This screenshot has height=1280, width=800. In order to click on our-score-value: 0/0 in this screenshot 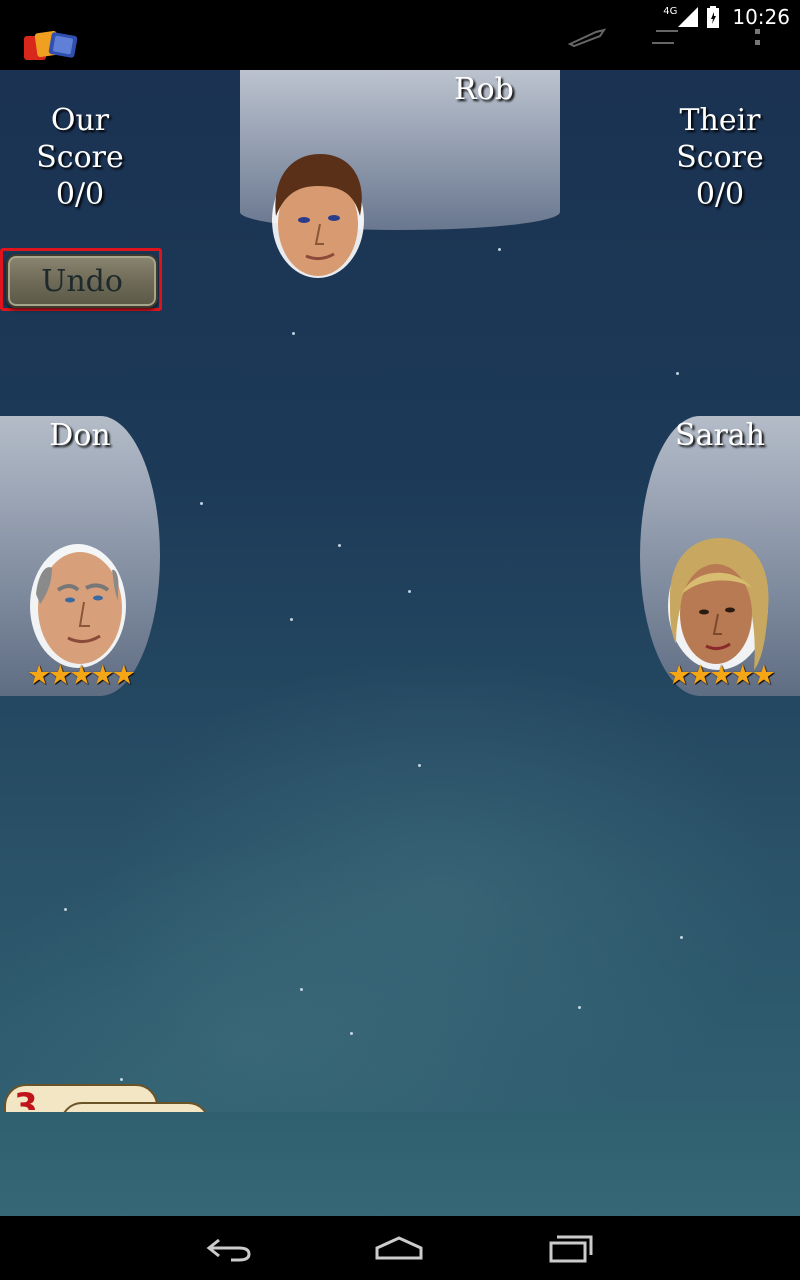, I will do `click(80, 194)`.